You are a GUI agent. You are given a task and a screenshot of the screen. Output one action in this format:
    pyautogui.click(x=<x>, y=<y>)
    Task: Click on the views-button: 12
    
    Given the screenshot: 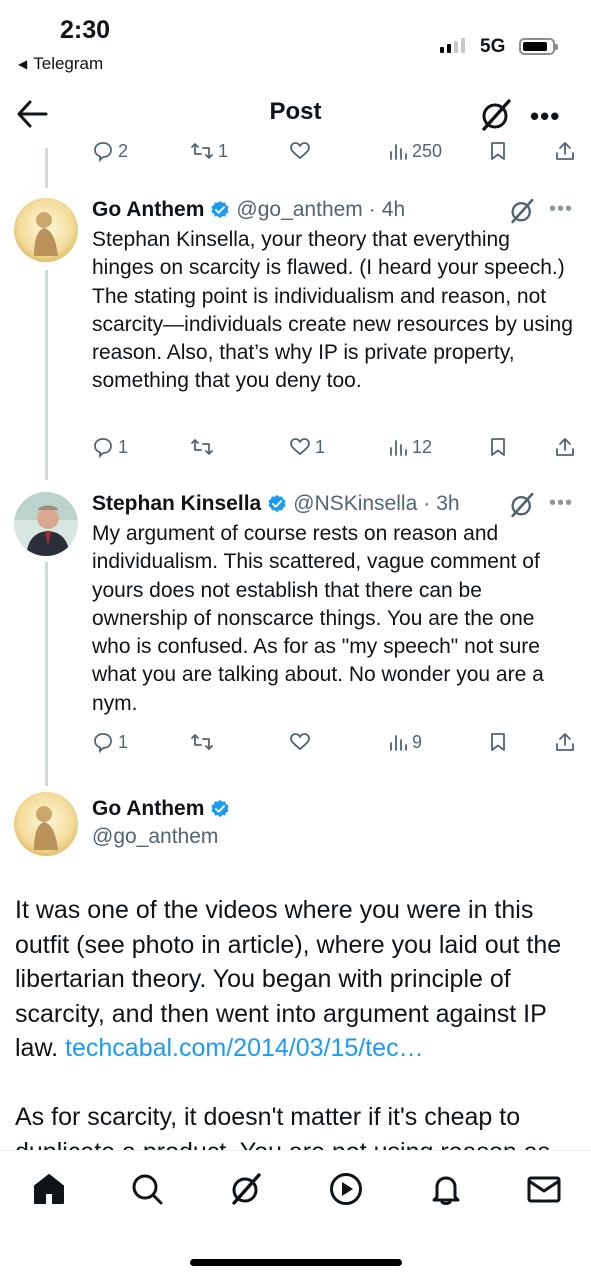 What is the action you would take?
    pyautogui.click(x=410, y=447)
    